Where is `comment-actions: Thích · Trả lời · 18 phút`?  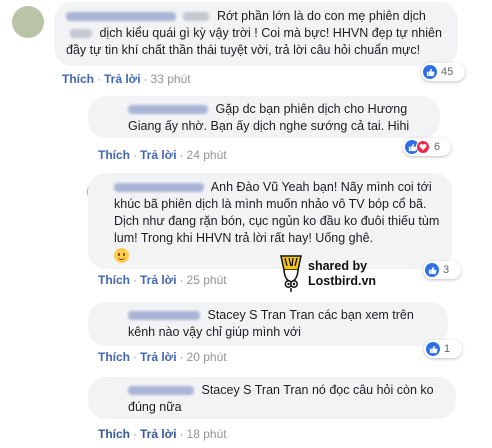
comment-actions: Thích · Trả lời · 18 phút is located at coordinates (162, 434).